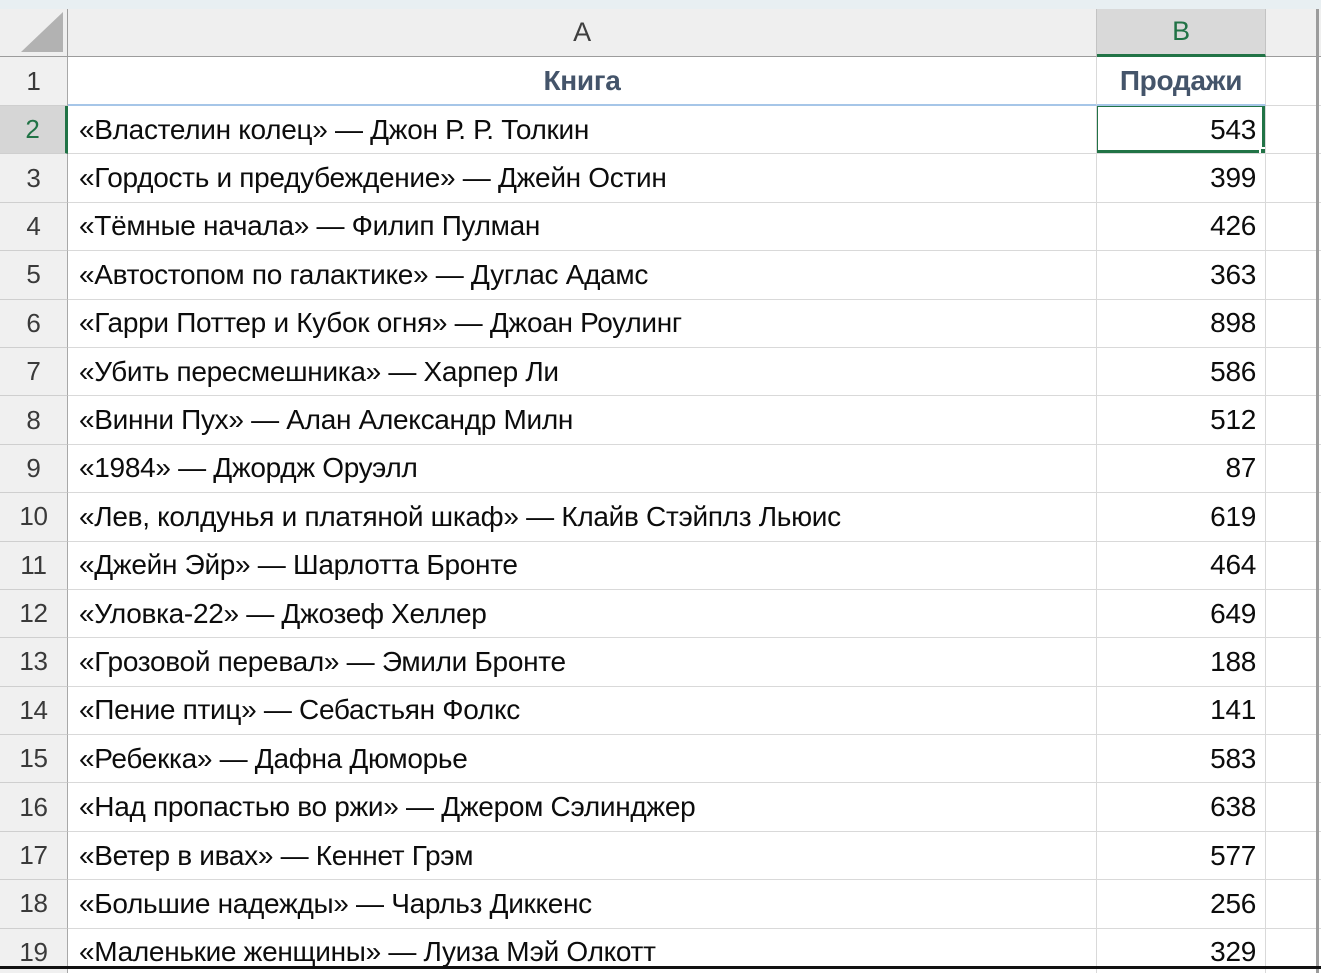 The height and width of the screenshot is (973, 1321). Describe the element at coordinates (1181, 565) in the screenshot. I see `sales-cell: 464` at that location.